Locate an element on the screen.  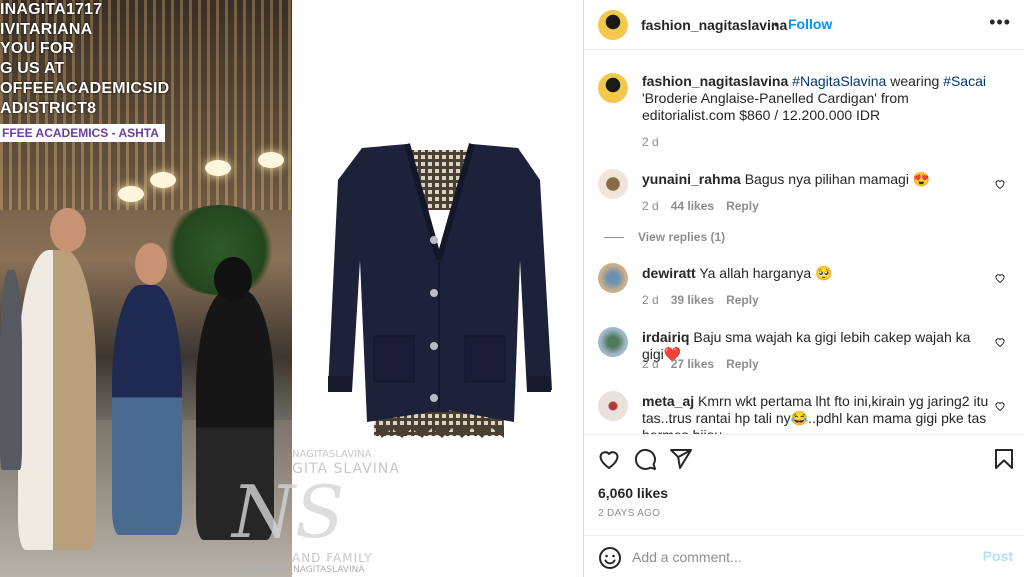
story-text-line: INAGITA1717 is located at coordinates (51, 9).